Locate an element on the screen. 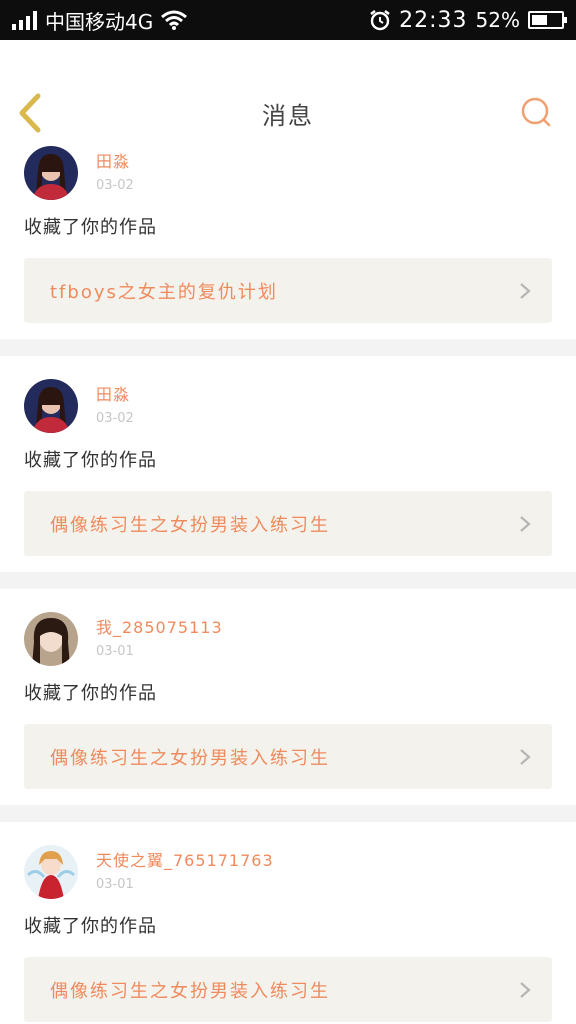 Image resolution: width=576 pixels, height=1024 pixels. page-title: 消息 is located at coordinates (288, 116).